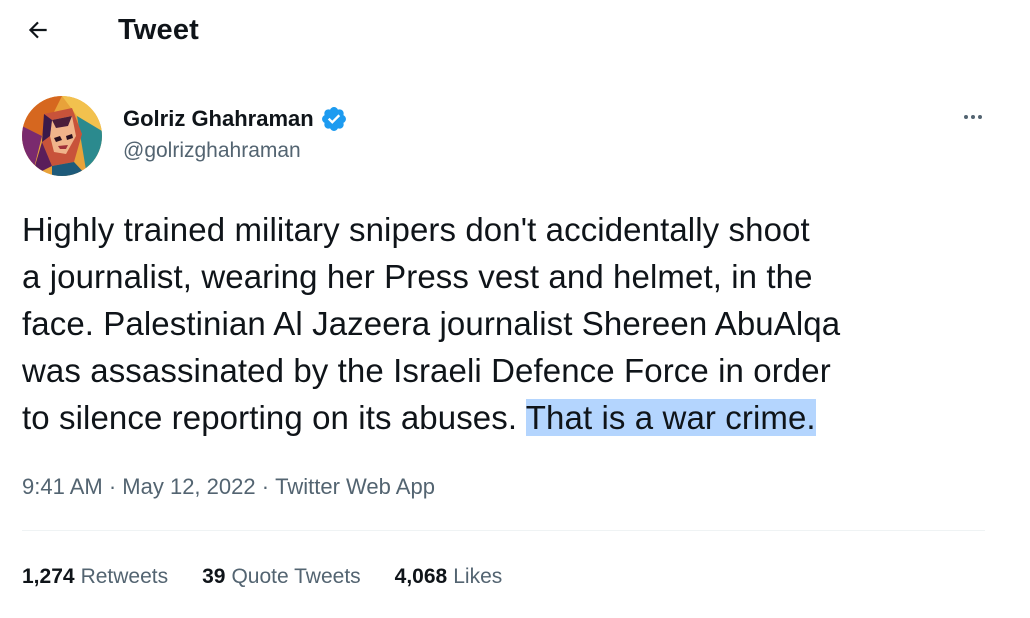  Describe the element at coordinates (421, 576) in the screenshot. I see `likes-count: 4,068` at that location.